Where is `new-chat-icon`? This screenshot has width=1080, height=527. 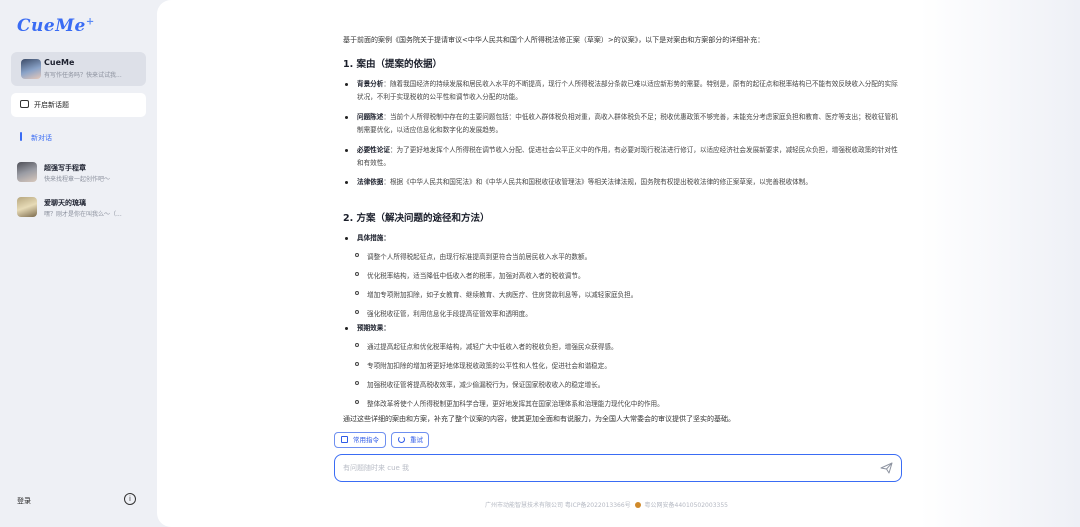 new-chat-icon is located at coordinates (24, 104).